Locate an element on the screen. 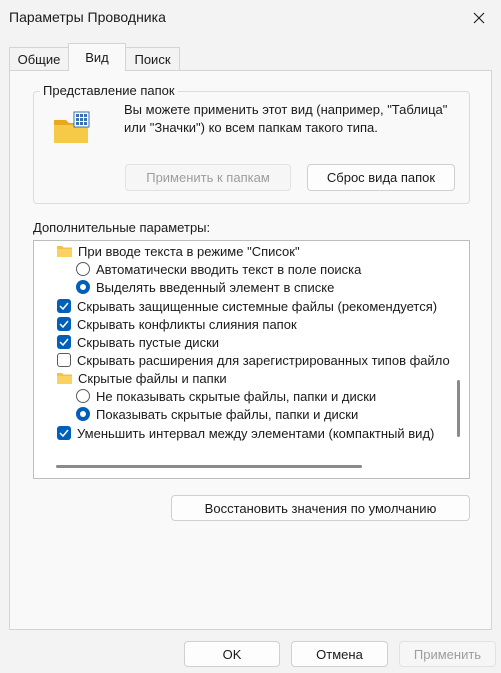 This screenshot has width=501, height=673. close-button is located at coordinates (478, 18).